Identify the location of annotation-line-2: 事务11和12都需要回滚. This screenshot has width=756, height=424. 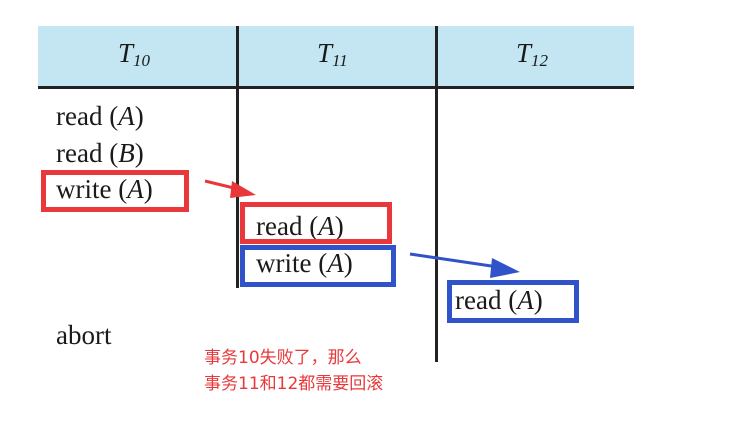
(294, 384).